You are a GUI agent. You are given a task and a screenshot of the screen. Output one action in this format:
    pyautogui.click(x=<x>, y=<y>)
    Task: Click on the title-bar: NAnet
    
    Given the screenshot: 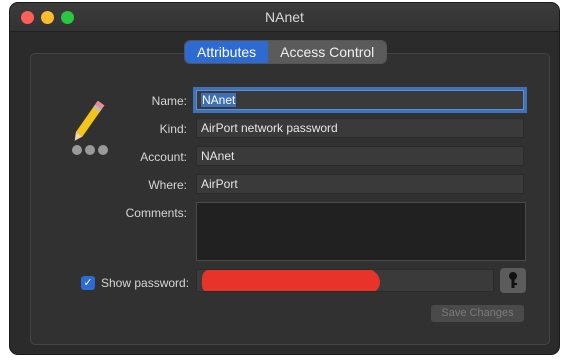 What is the action you would take?
    pyautogui.click(x=284, y=17)
    